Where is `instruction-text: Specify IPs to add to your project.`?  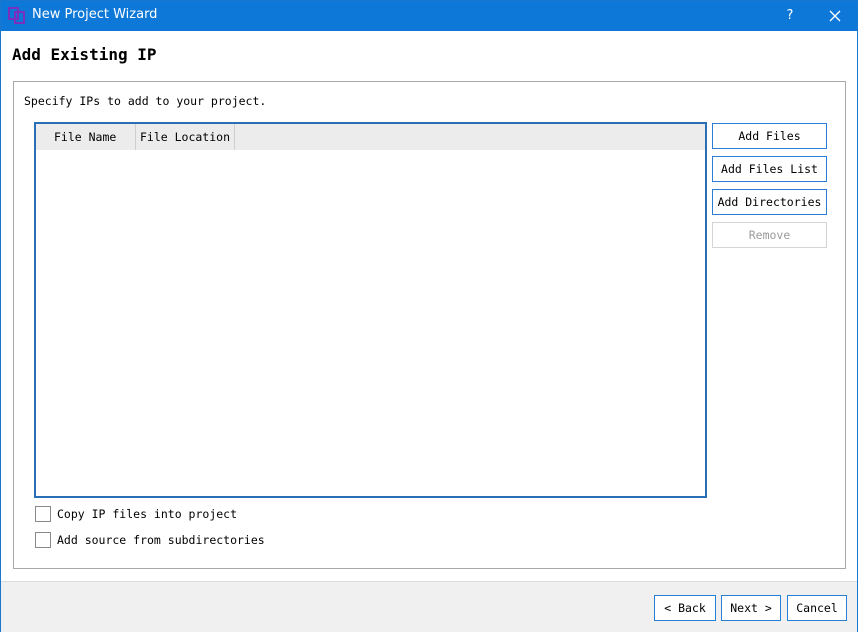 instruction-text: Specify IPs to add to your project. is located at coordinates (145, 101).